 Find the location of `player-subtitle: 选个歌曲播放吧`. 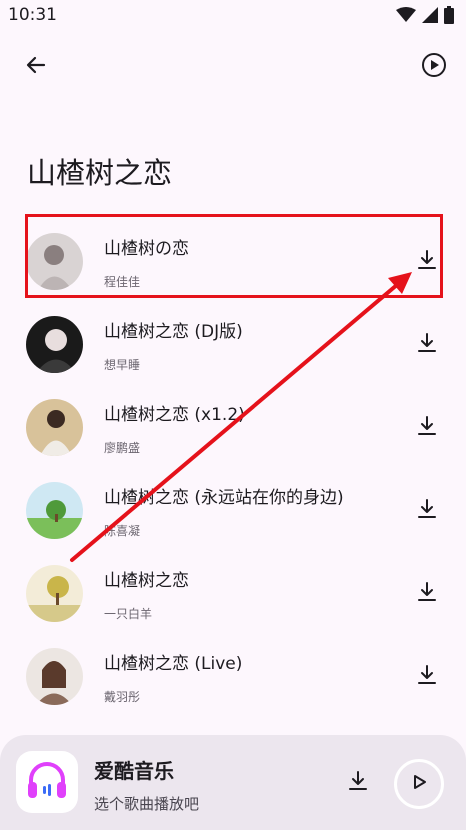

player-subtitle: 选个歌曲播放吧 is located at coordinates (147, 804).